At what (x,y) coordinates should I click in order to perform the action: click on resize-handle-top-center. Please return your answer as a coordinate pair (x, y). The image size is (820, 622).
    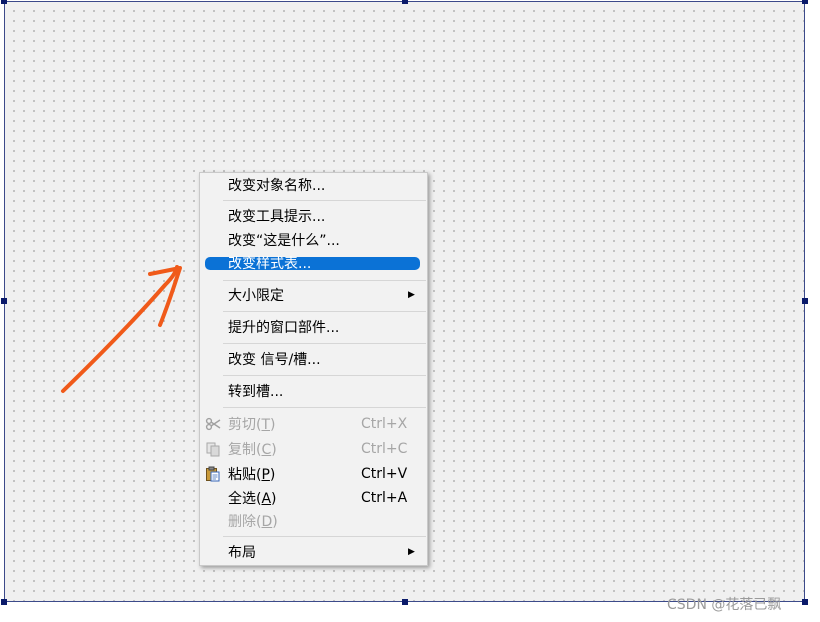
    Looking at the image, I should click on (405, 2).